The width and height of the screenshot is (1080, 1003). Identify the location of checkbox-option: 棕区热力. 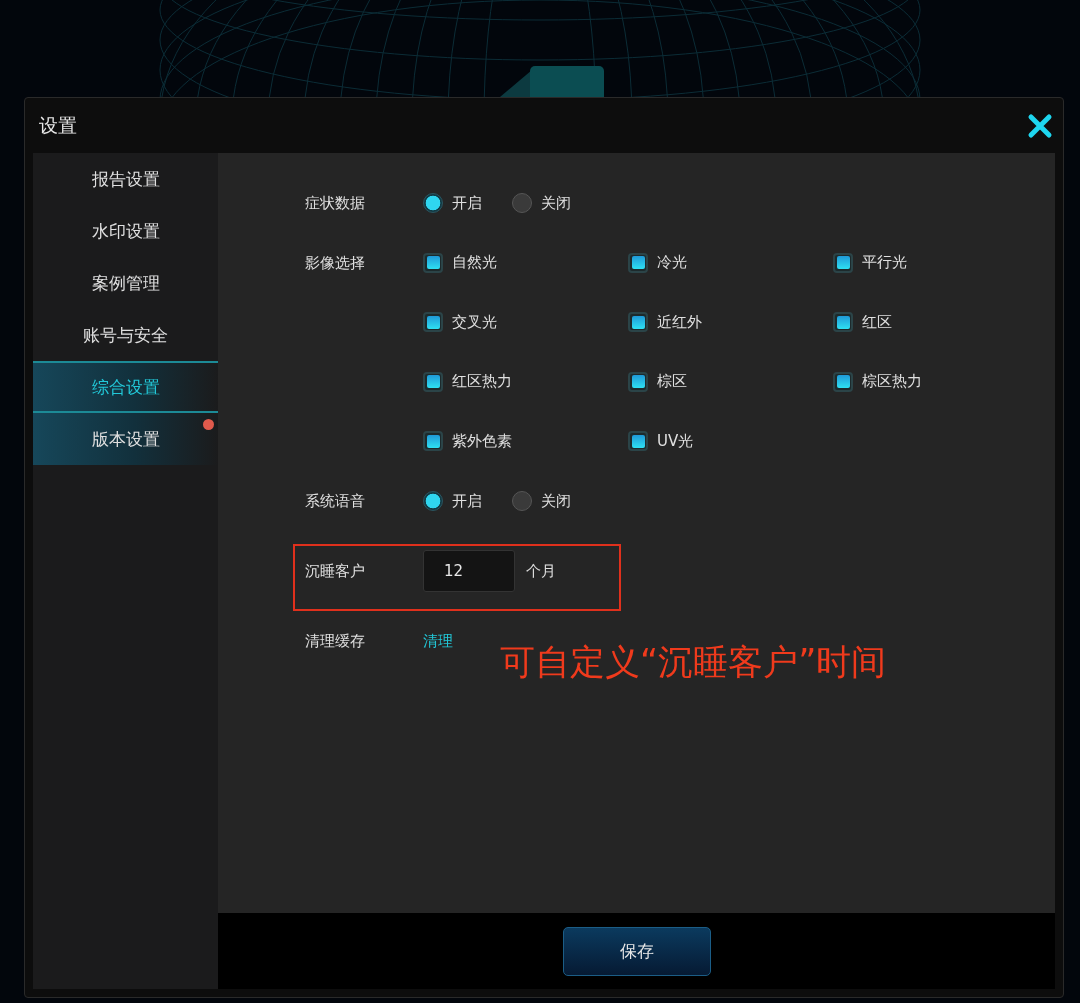
(935, 381).